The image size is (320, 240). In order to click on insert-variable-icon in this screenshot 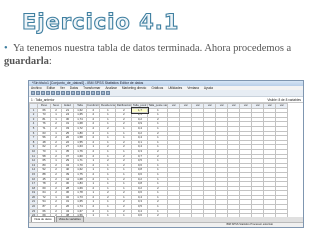, I will do `click(88, 93)`.